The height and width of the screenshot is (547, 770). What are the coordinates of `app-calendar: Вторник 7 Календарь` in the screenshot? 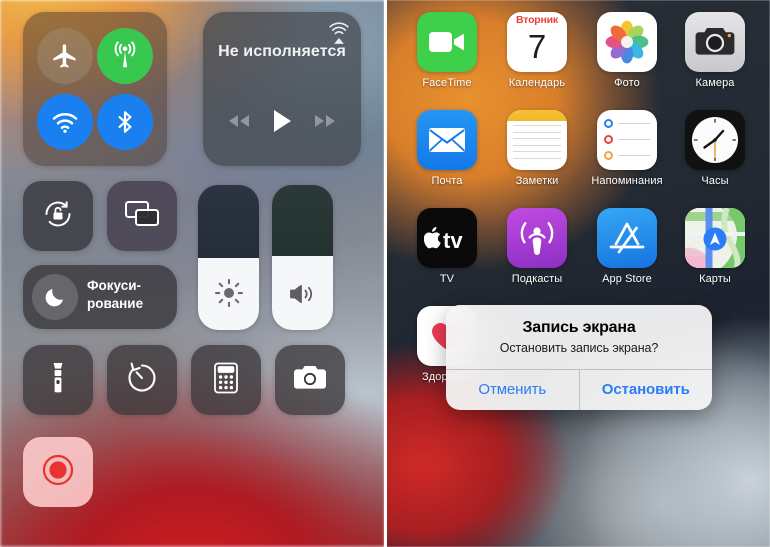 It's located at (537, 50).